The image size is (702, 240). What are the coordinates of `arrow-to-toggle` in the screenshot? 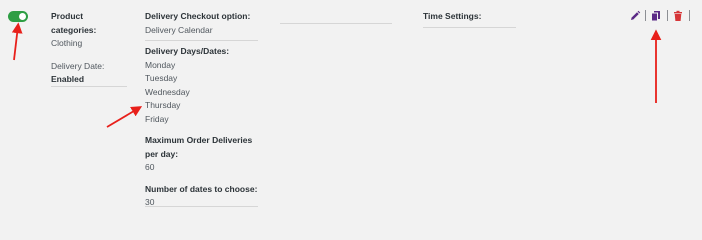 It's located at (17, 41).